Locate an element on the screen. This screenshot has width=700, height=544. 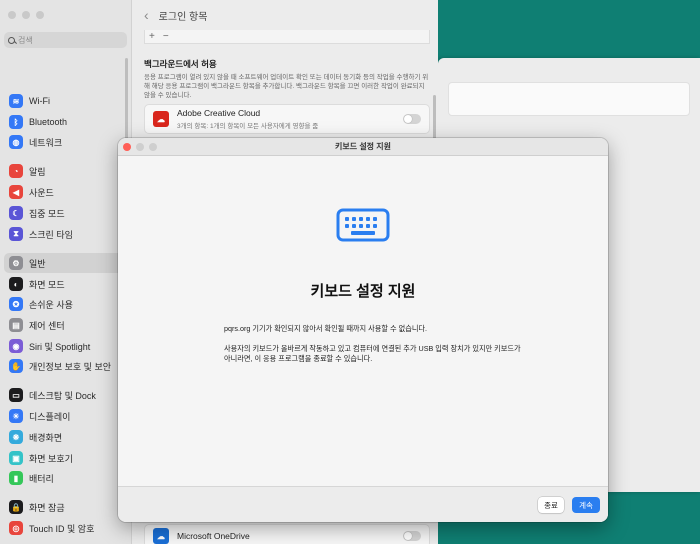
display-icon: ☀ is located at coordinates (16, 416).